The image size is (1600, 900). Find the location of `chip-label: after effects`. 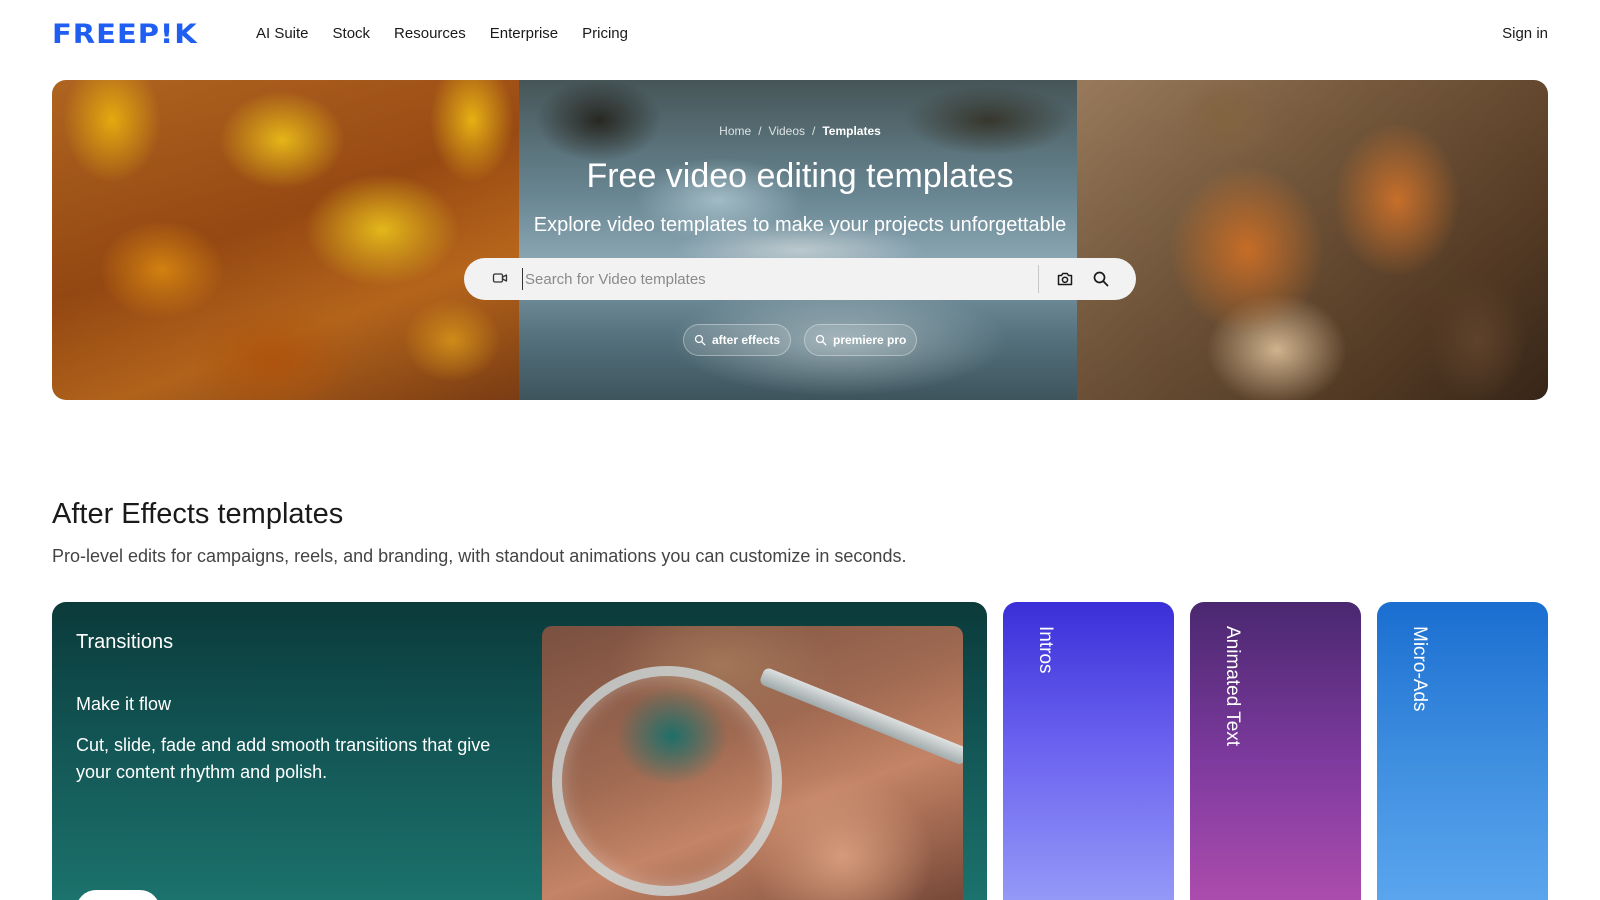

chip-label: after effects is located at coordinates (746, 340).